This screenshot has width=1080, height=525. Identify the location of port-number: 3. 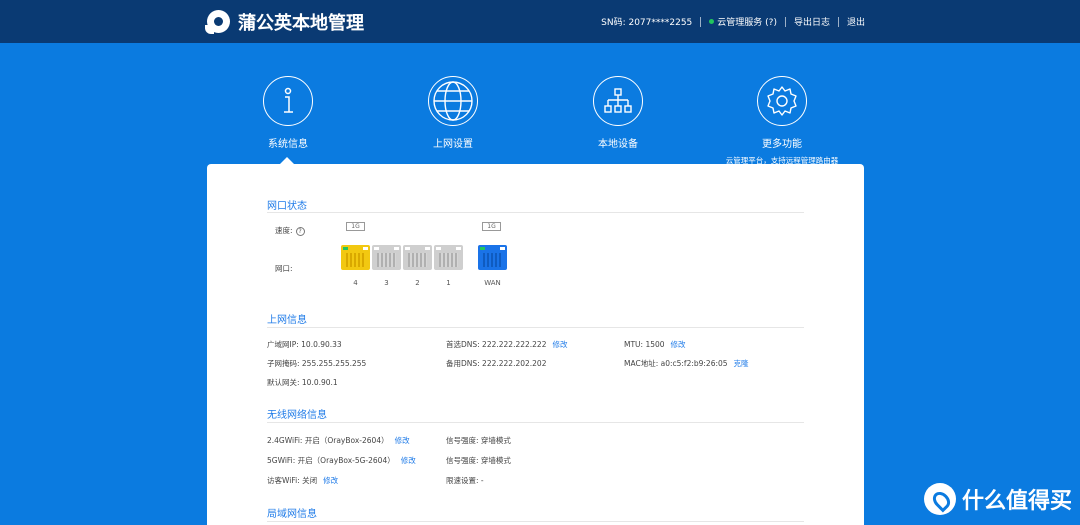
(386, 283).